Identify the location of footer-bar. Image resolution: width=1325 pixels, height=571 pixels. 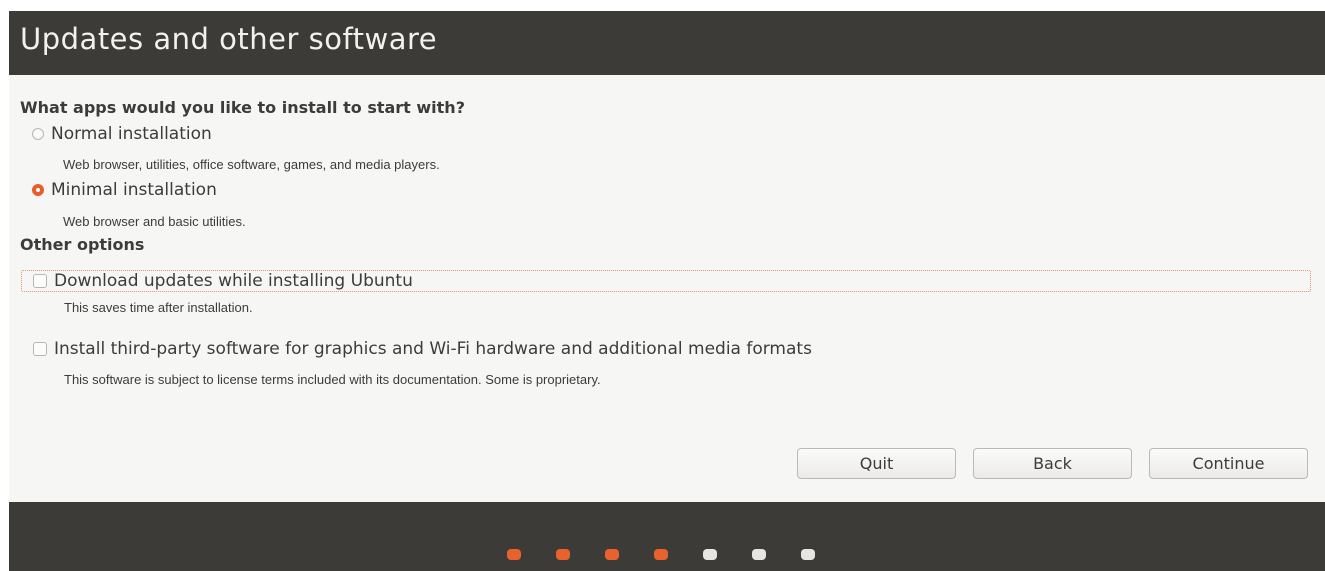
(667, 536).